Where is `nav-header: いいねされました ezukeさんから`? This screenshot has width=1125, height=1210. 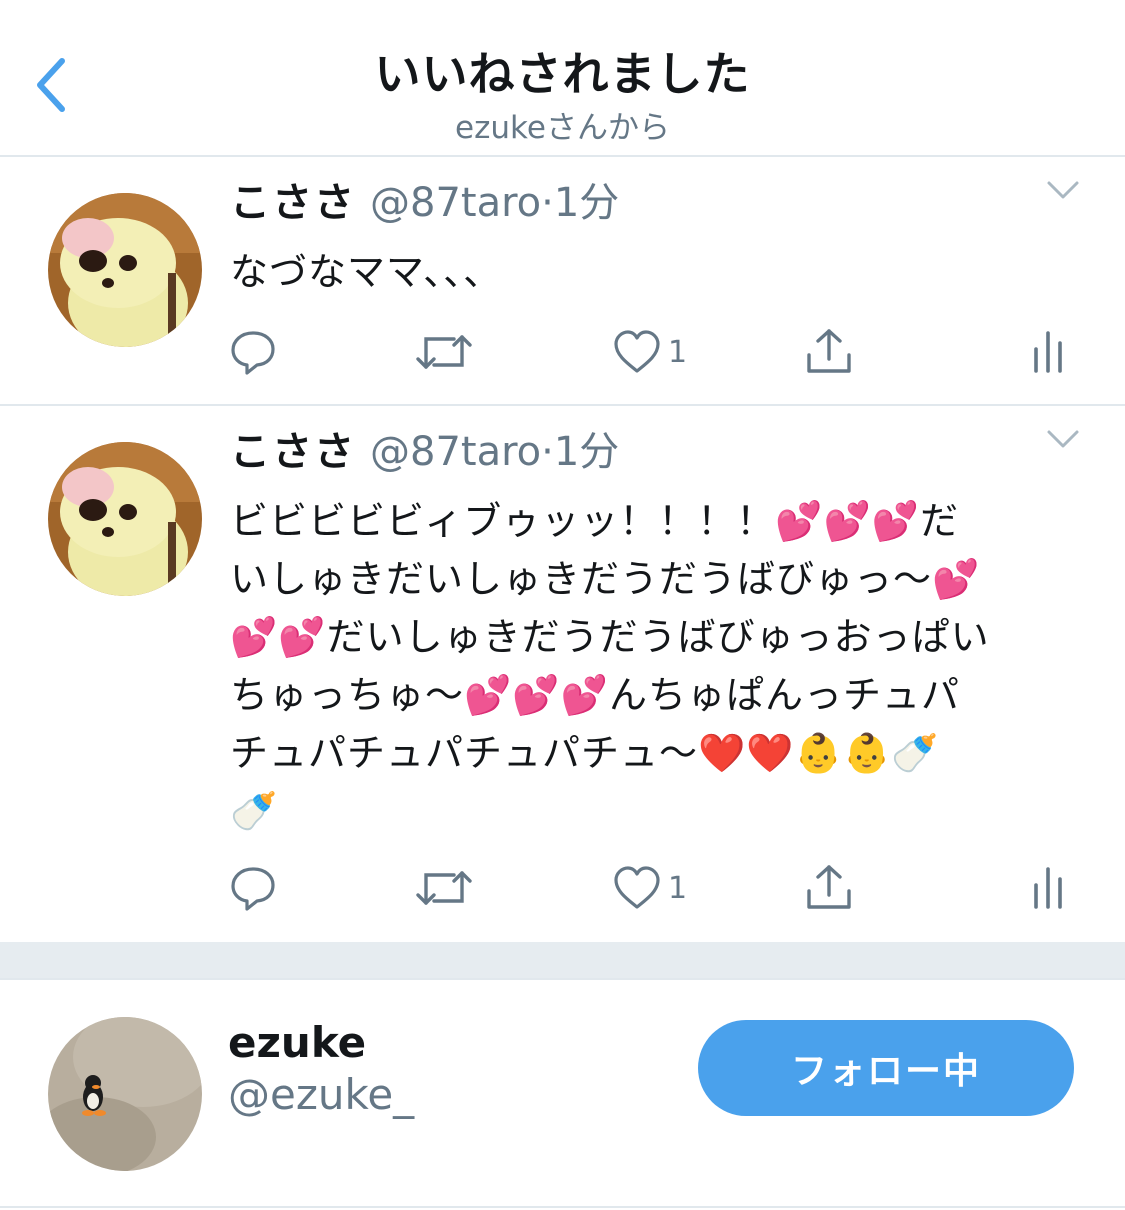
nav-header: いいねされました ezukeさんから is located at coordinates (562, 78).